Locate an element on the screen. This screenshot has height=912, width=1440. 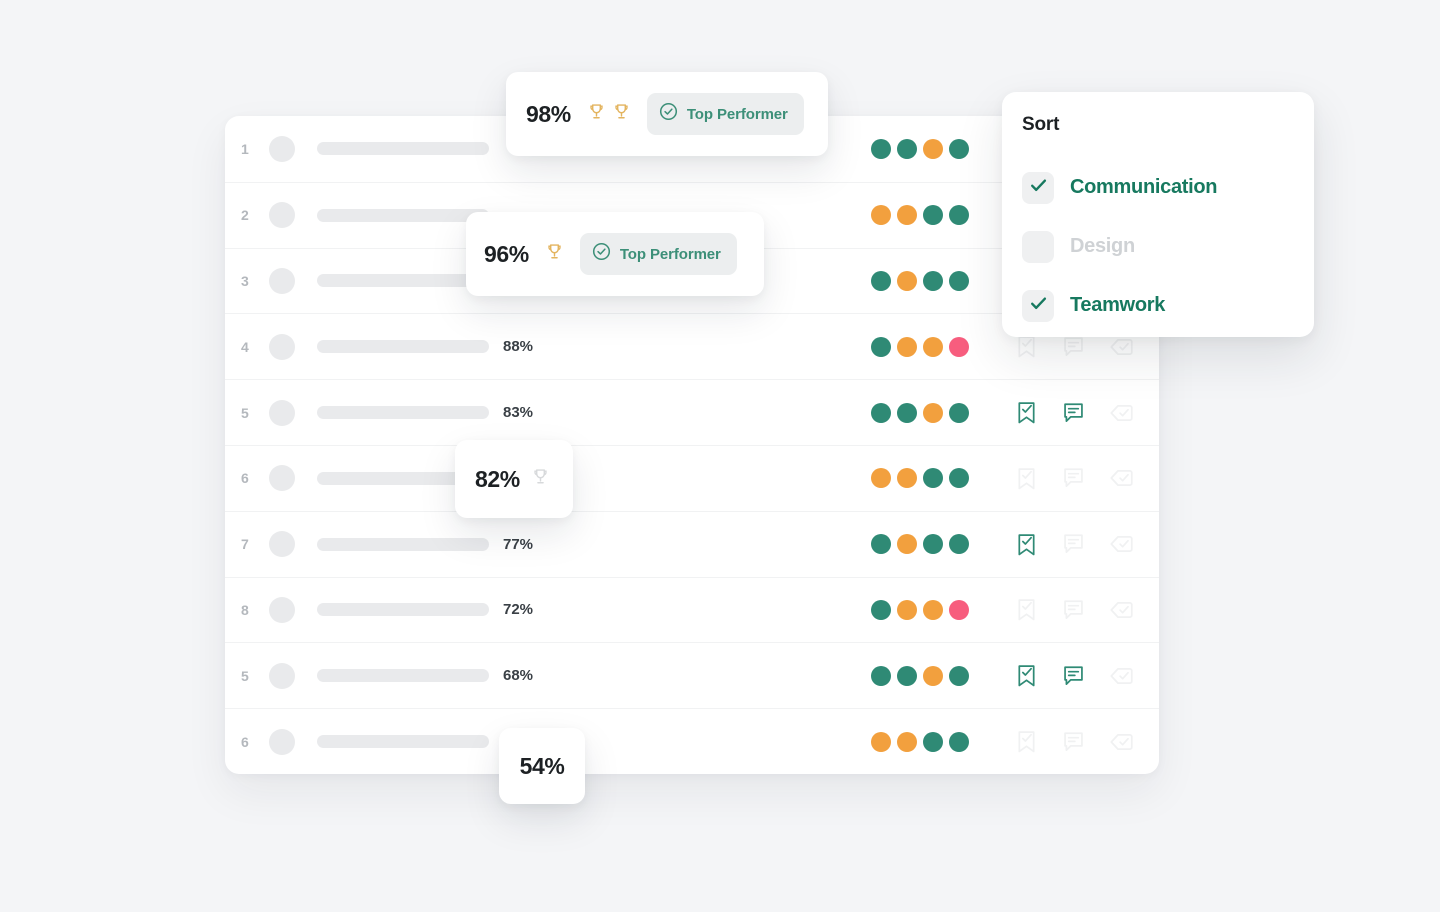
score-value: 96% is located at coordinates (506, 253).